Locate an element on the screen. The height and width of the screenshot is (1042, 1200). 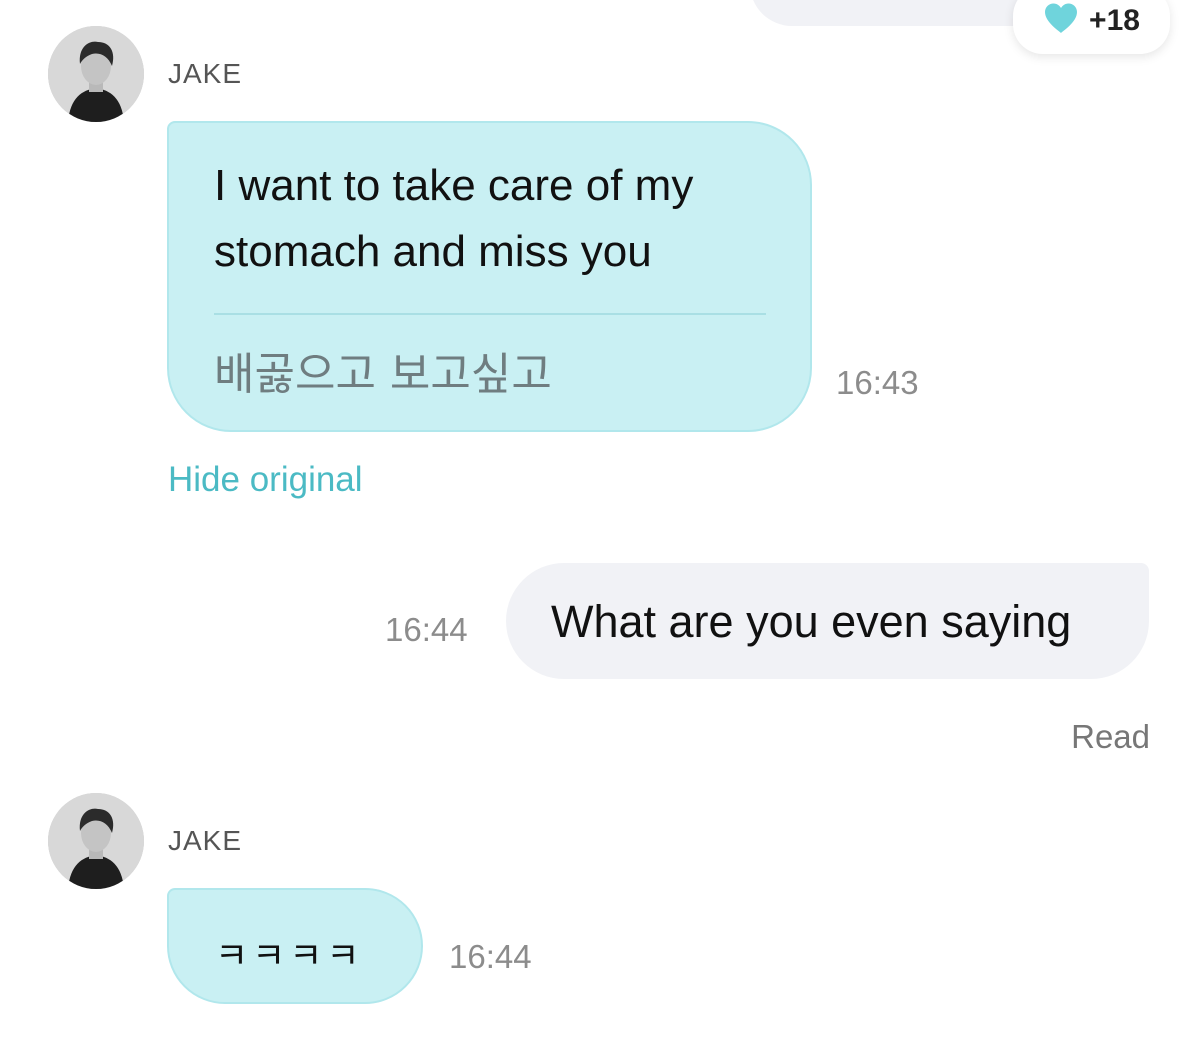
message-text: ㅋㅋㅋㅋ is located at coordinates (289, 956).